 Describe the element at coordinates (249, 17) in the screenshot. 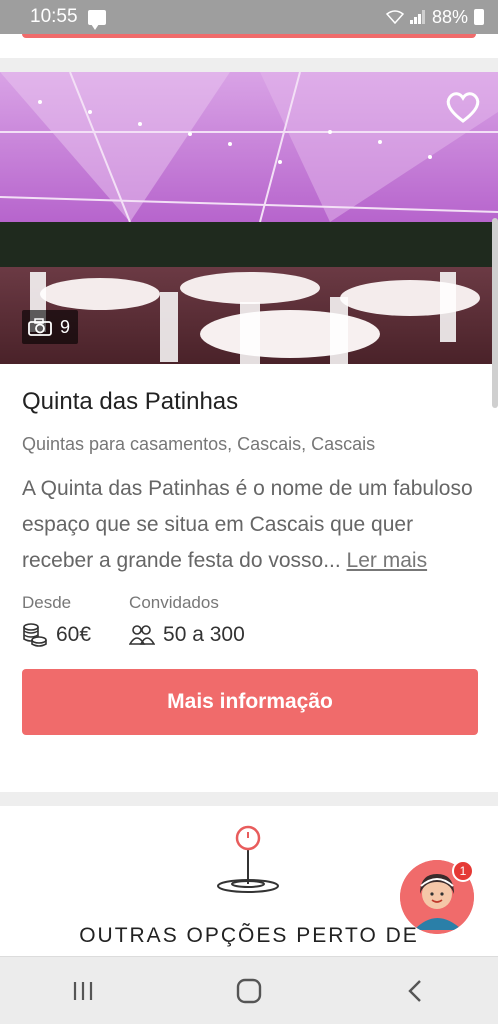

I see `status-bar: 10:55 88%` at that location.